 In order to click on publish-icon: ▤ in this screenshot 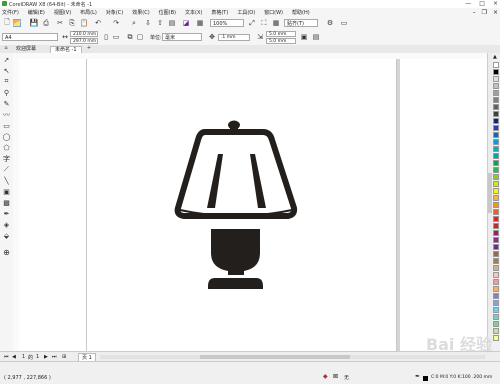, I will do `click(172, 23)`.